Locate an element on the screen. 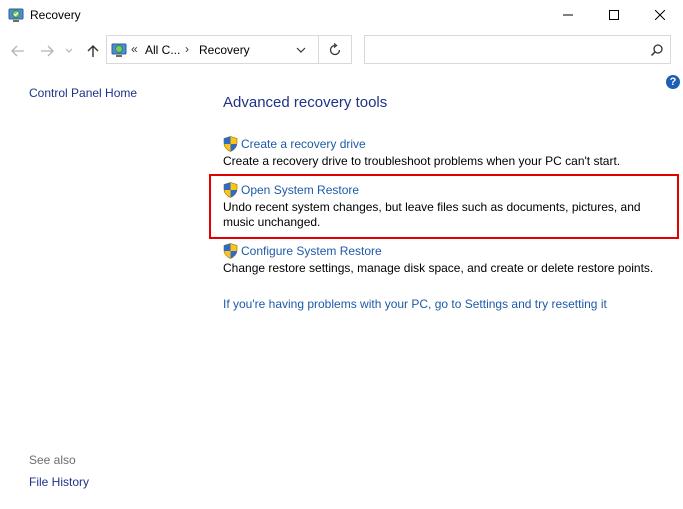 The height and width of the screenshot is (509, 683). minimize-button is located at coordinates (568, 15).